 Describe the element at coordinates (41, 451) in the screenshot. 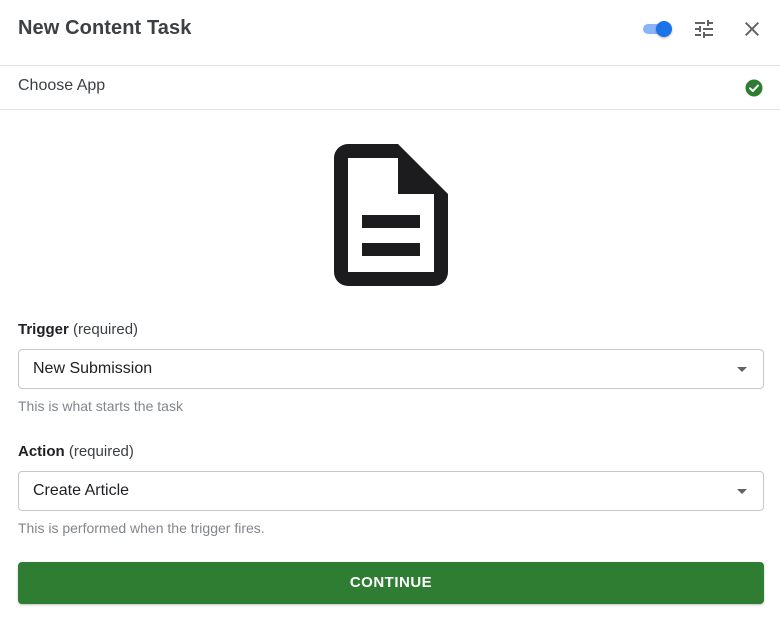

I see `action-label-text: Action` at that location.